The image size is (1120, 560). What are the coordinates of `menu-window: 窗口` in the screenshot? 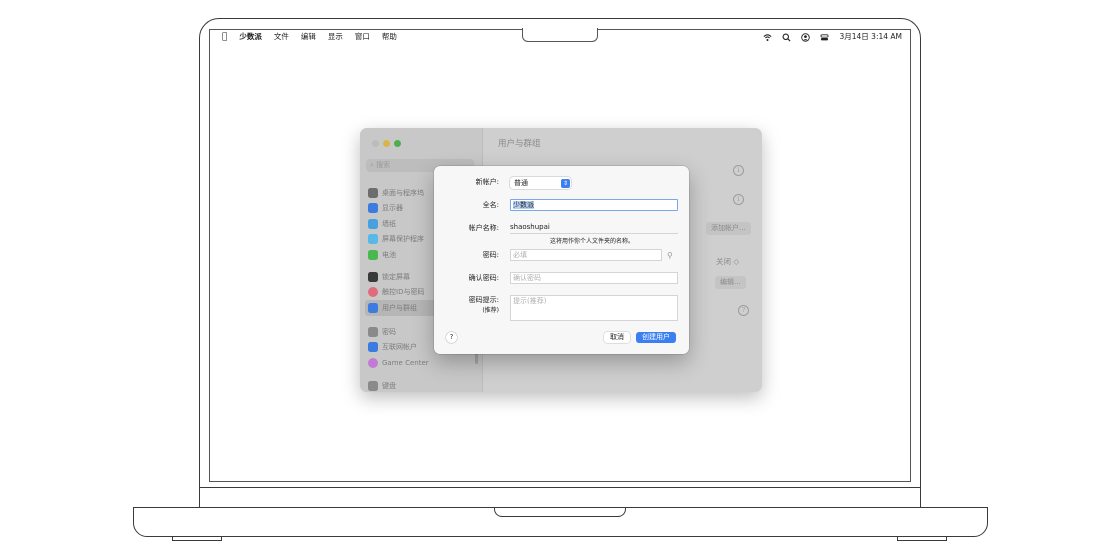 It's located at (362, 37).